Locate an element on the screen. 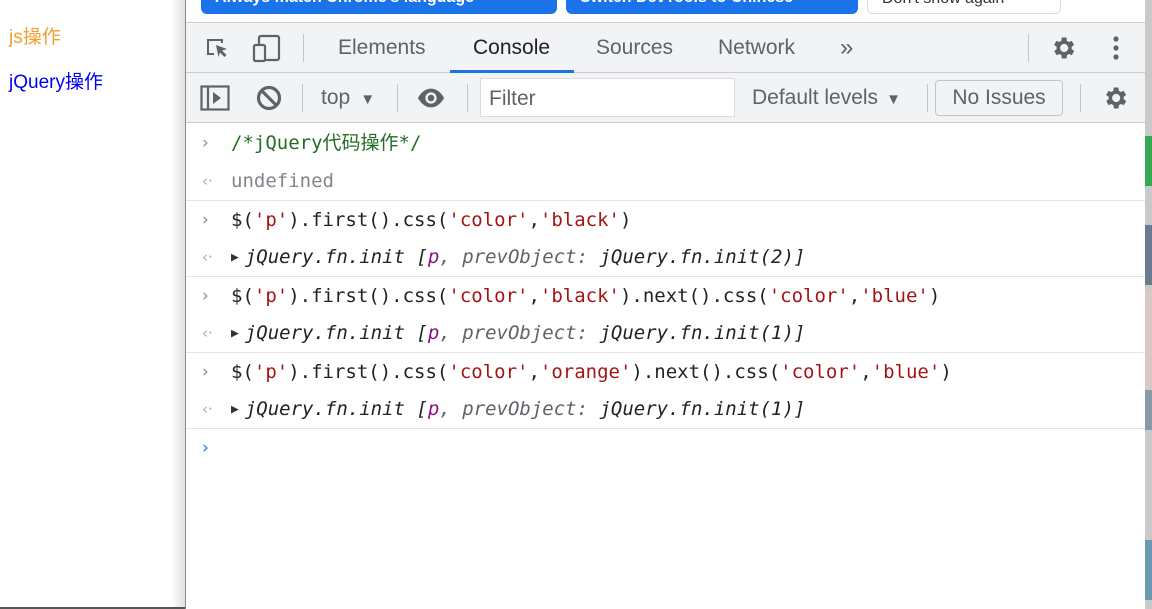 This screenshot has height=609, width=1152. more-options-icon is located at coordinates (1116, 48).